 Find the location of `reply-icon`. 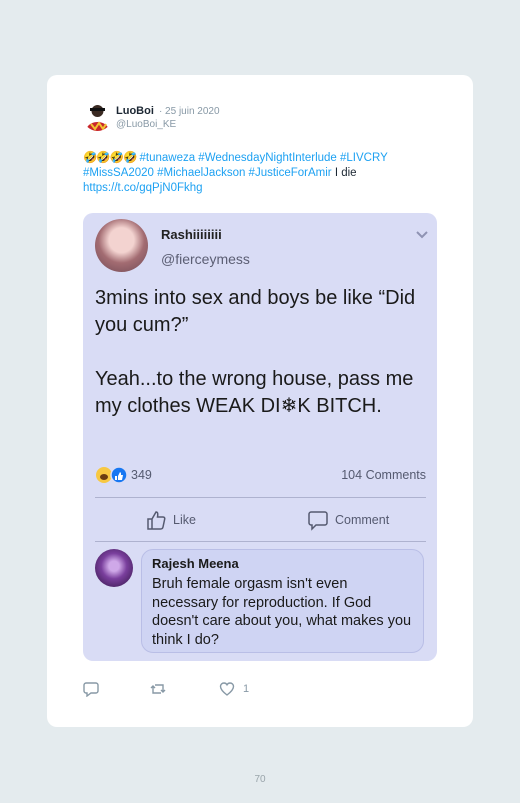

reply-icon is located at coordinates (91, 689).